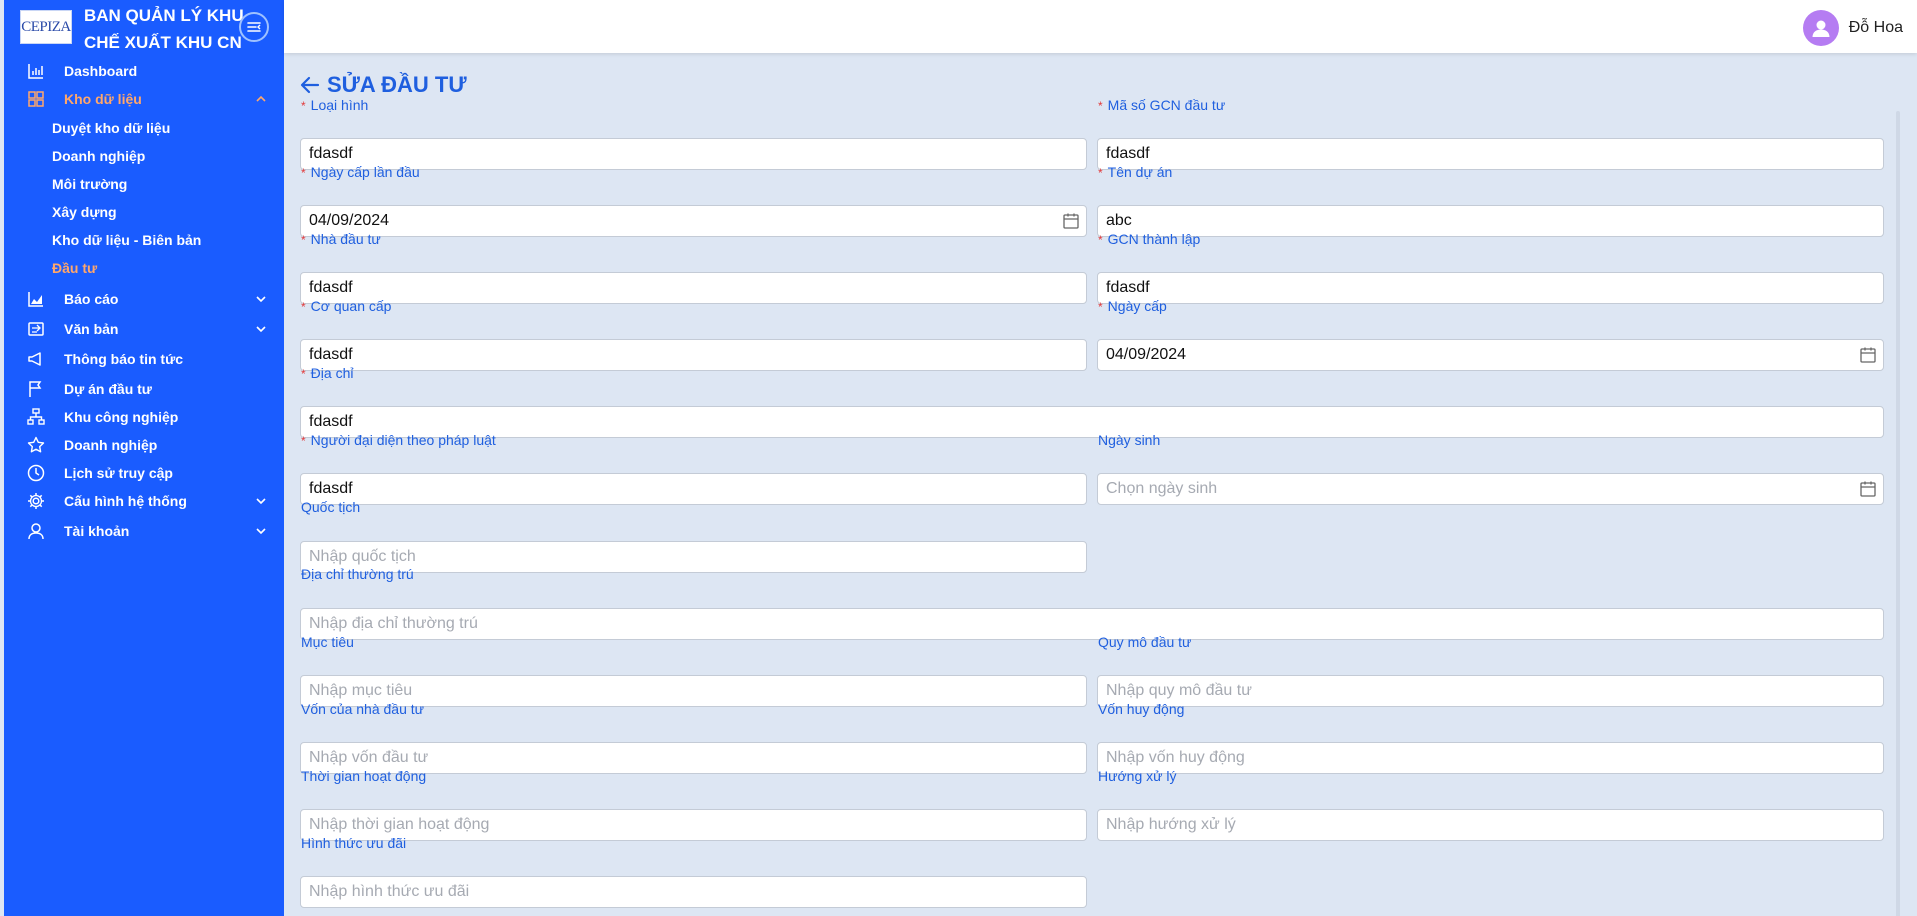 This screenshot has height=916, width=1917. I want to click on ngay-sinh-datepicker, so click(1490, 489).